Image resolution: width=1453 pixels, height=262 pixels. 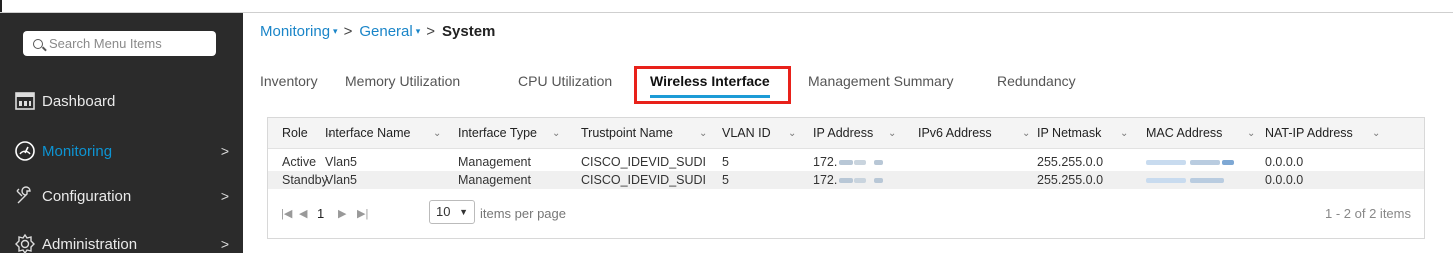 What do you see at coordinates (726, 6) in the screenshot?
I see `top-bar` at bounding box center [726, 6].